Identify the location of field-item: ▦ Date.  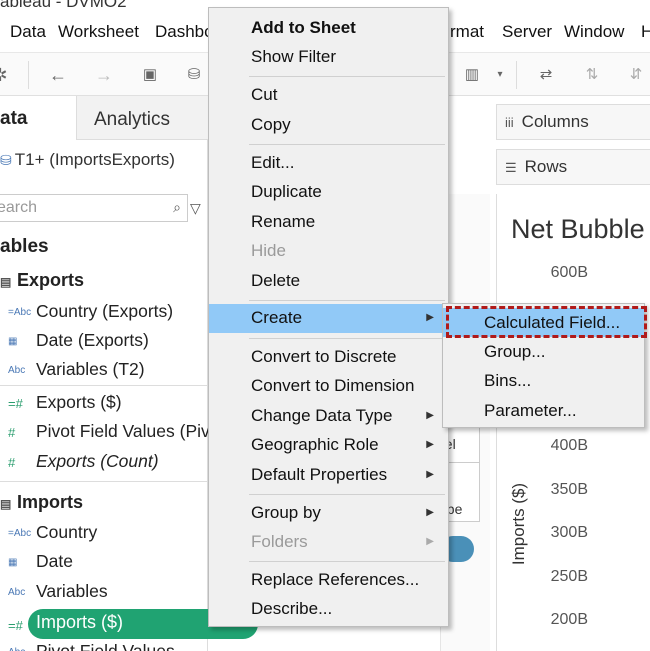
(40, 561).